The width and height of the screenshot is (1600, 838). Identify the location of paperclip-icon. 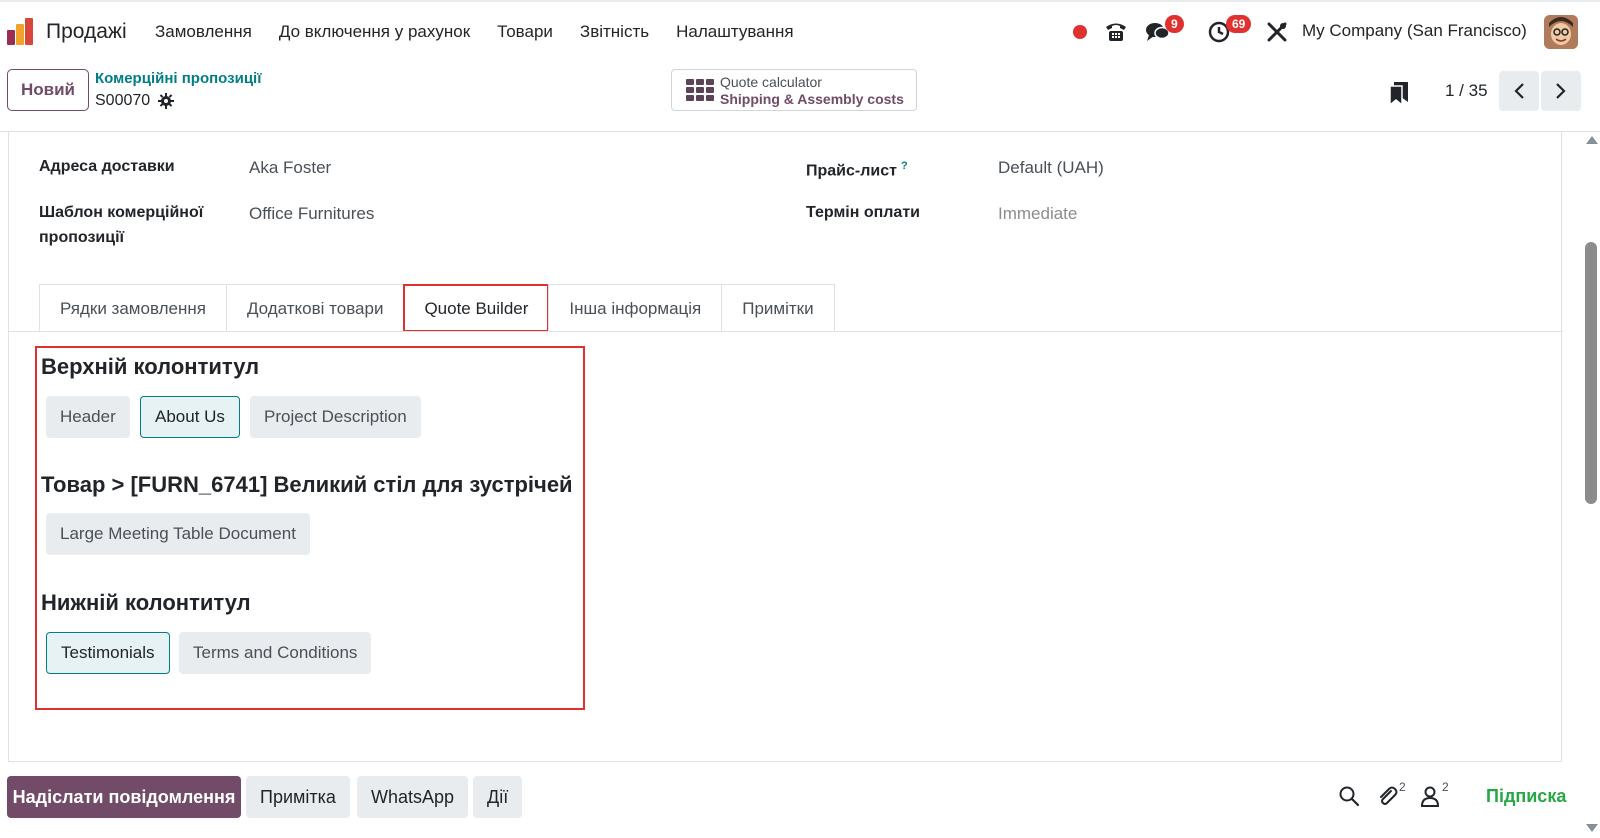
(1387, 796).